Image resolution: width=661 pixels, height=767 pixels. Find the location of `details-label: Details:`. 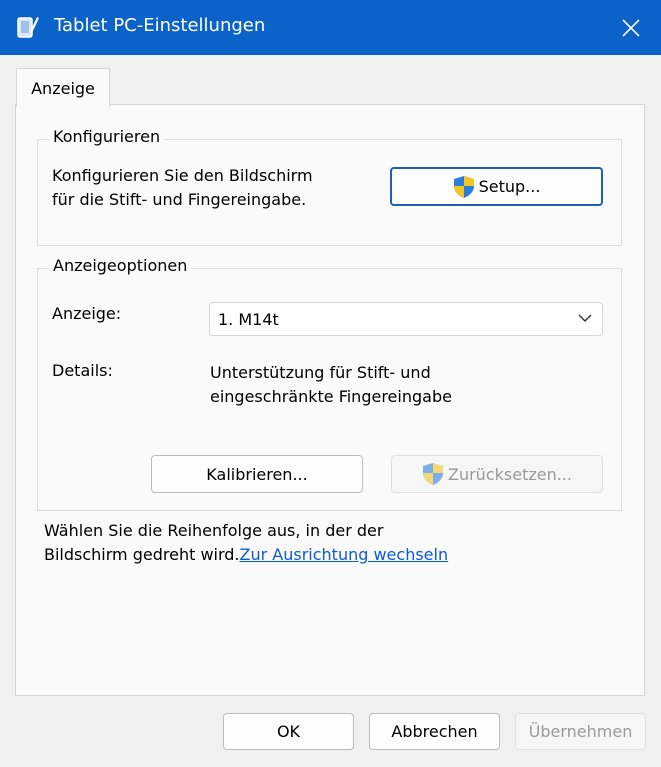

details-label: Details: is located at coordinates (82, 370).